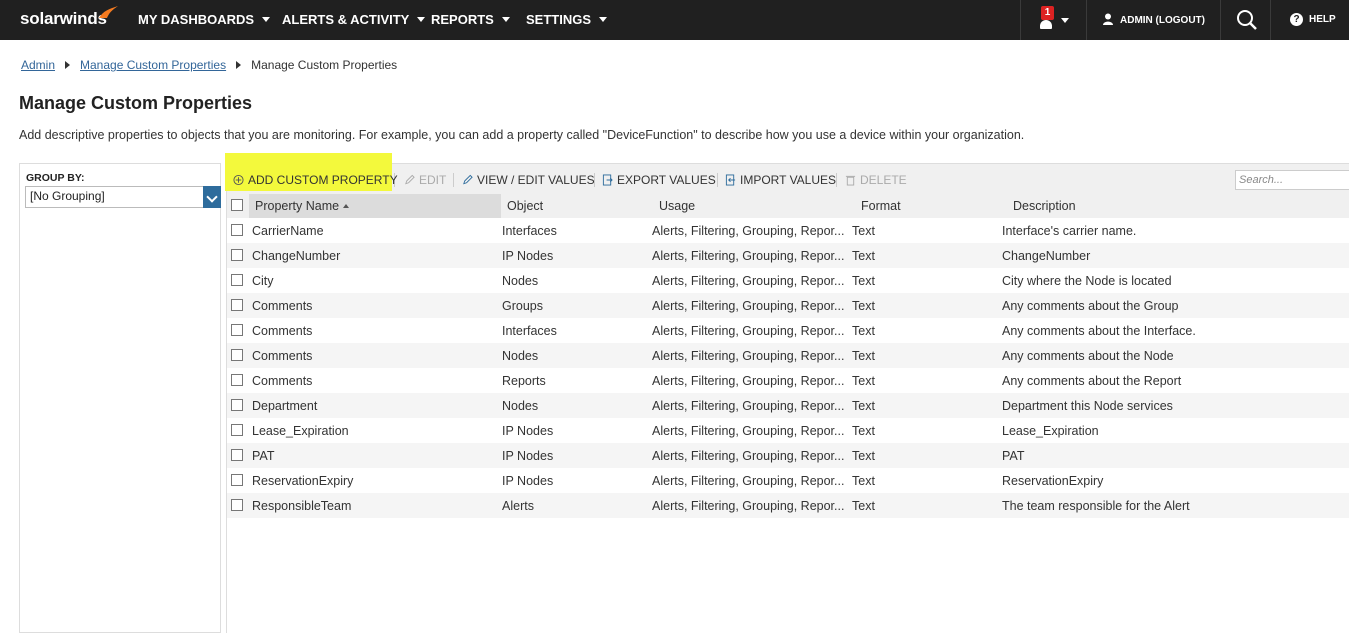  I want to click on nav-reports: REPORTS, so click(470, 19).